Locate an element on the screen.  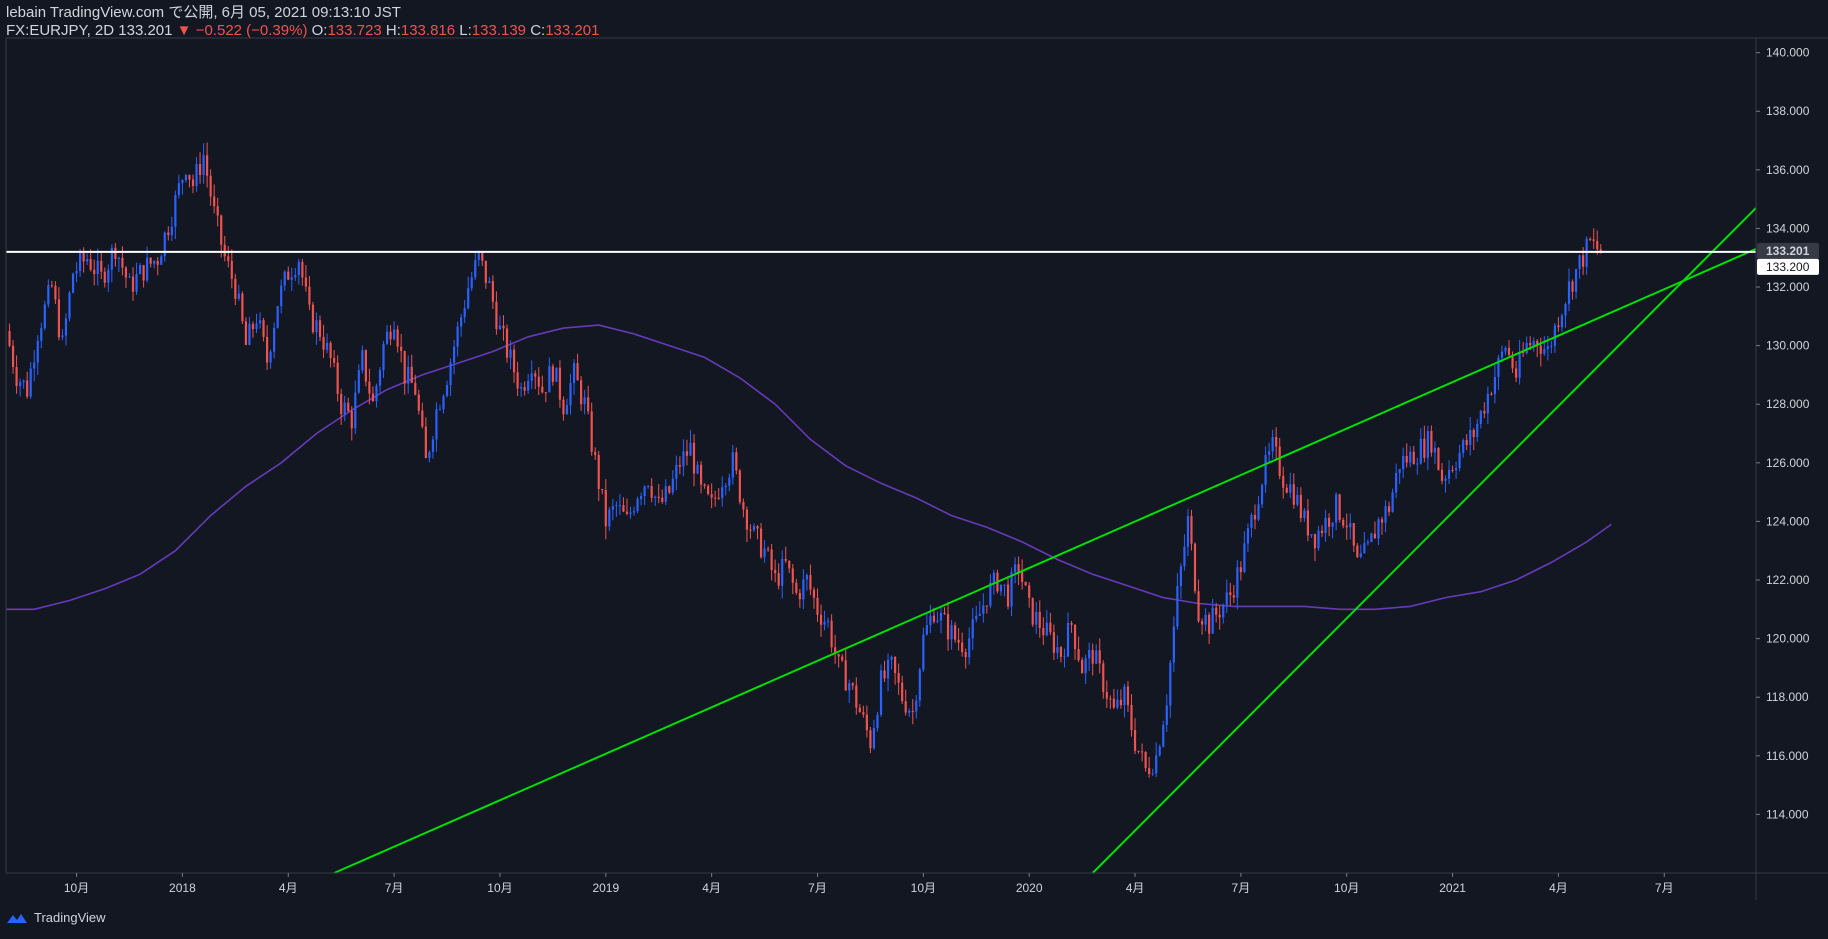
x-tick-label: 10月 is located at coordinates (923, 888).